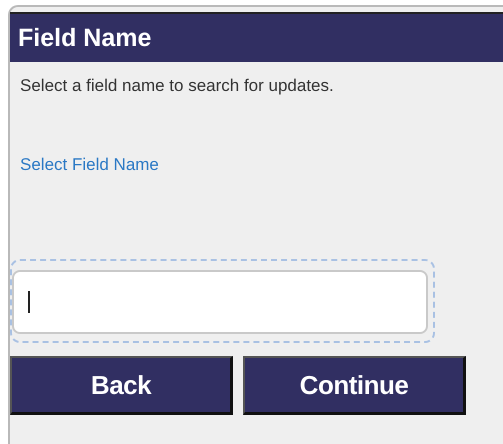 Image resolution: width=503 pixels, height=444 pixels. Describe the element at coordinates (29, 302) in the screenshot. I see `text-cursor-icon` at that location.